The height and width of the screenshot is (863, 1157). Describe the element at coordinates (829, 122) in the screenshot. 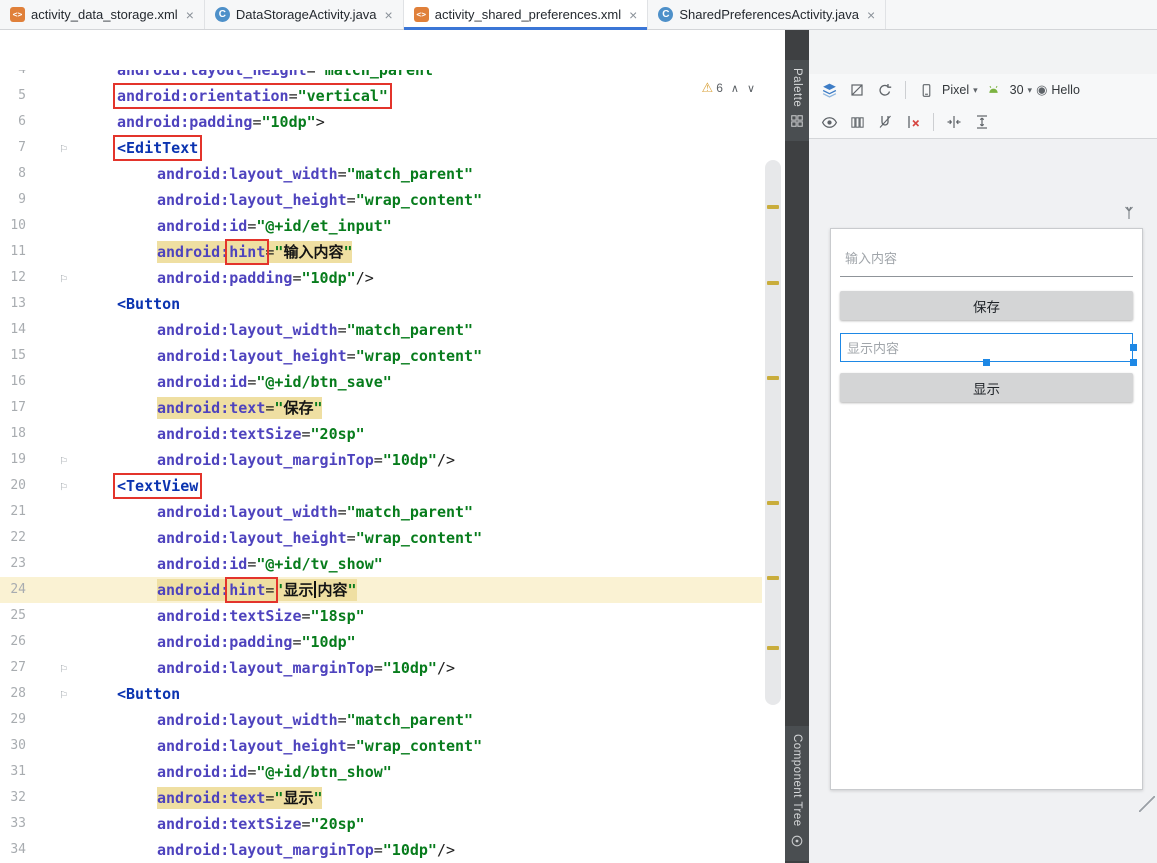

I see `view-options-eye-icon` at that location.